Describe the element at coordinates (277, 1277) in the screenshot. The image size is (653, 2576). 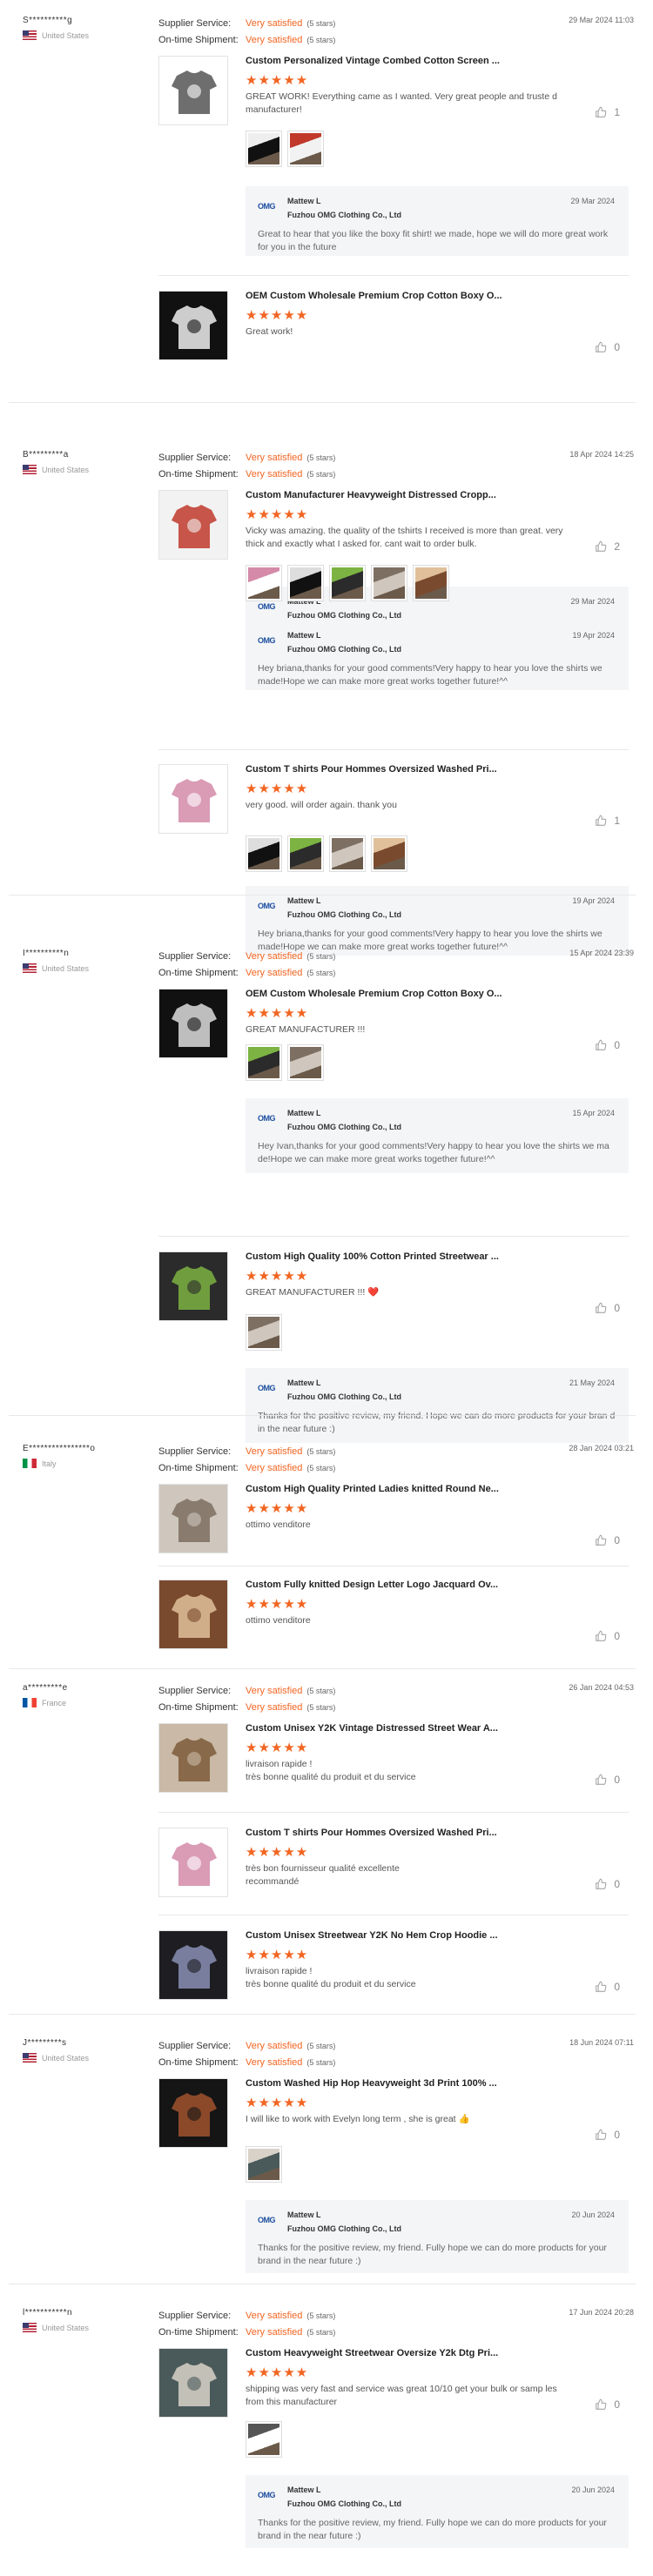
I see `star-rating: ★★★★★` at that location.